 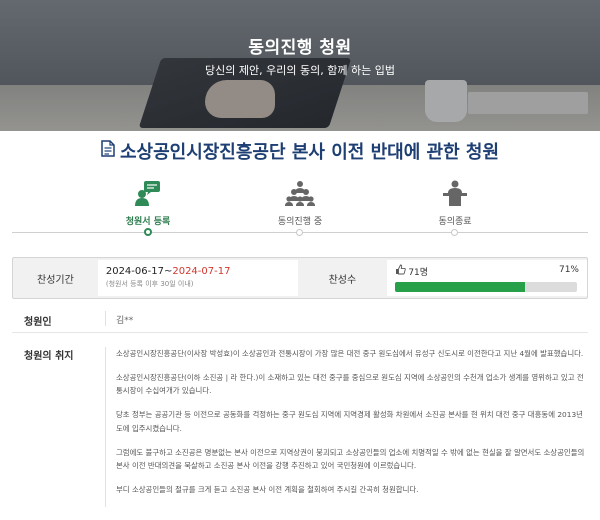 What do you see at coordinates (55, 280) in the screenshot?
I see `period-label: 찬성기간` at bounding box center [55, 280].